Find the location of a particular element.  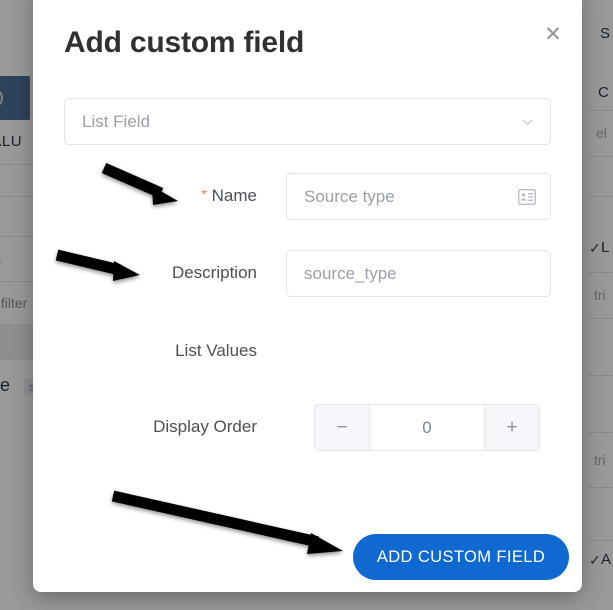

description-input: source_type is located at coordinates (418, 273).